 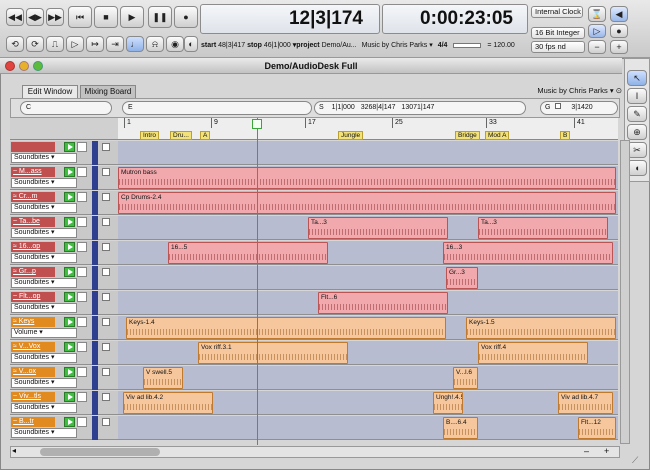 What do you see at coordinates (368, 153) in the screenshot?
I see `track-lane` at bounding box center [368, 153].